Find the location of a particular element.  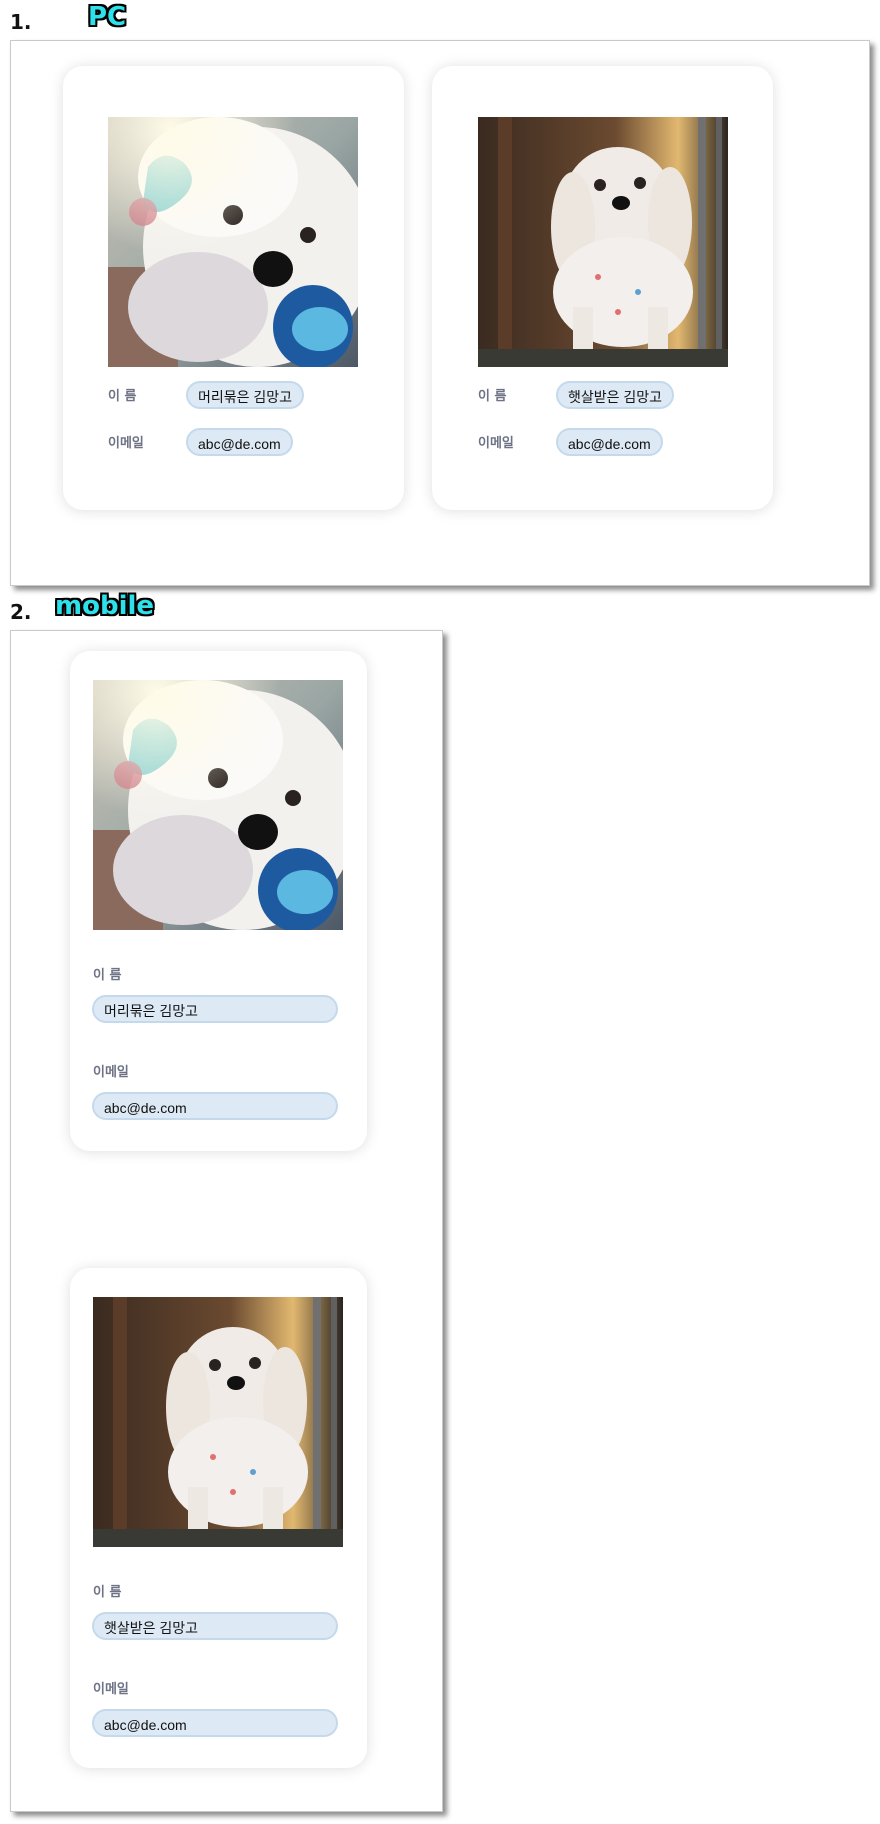

section-number: 2. is located at coordinates (21, 612).